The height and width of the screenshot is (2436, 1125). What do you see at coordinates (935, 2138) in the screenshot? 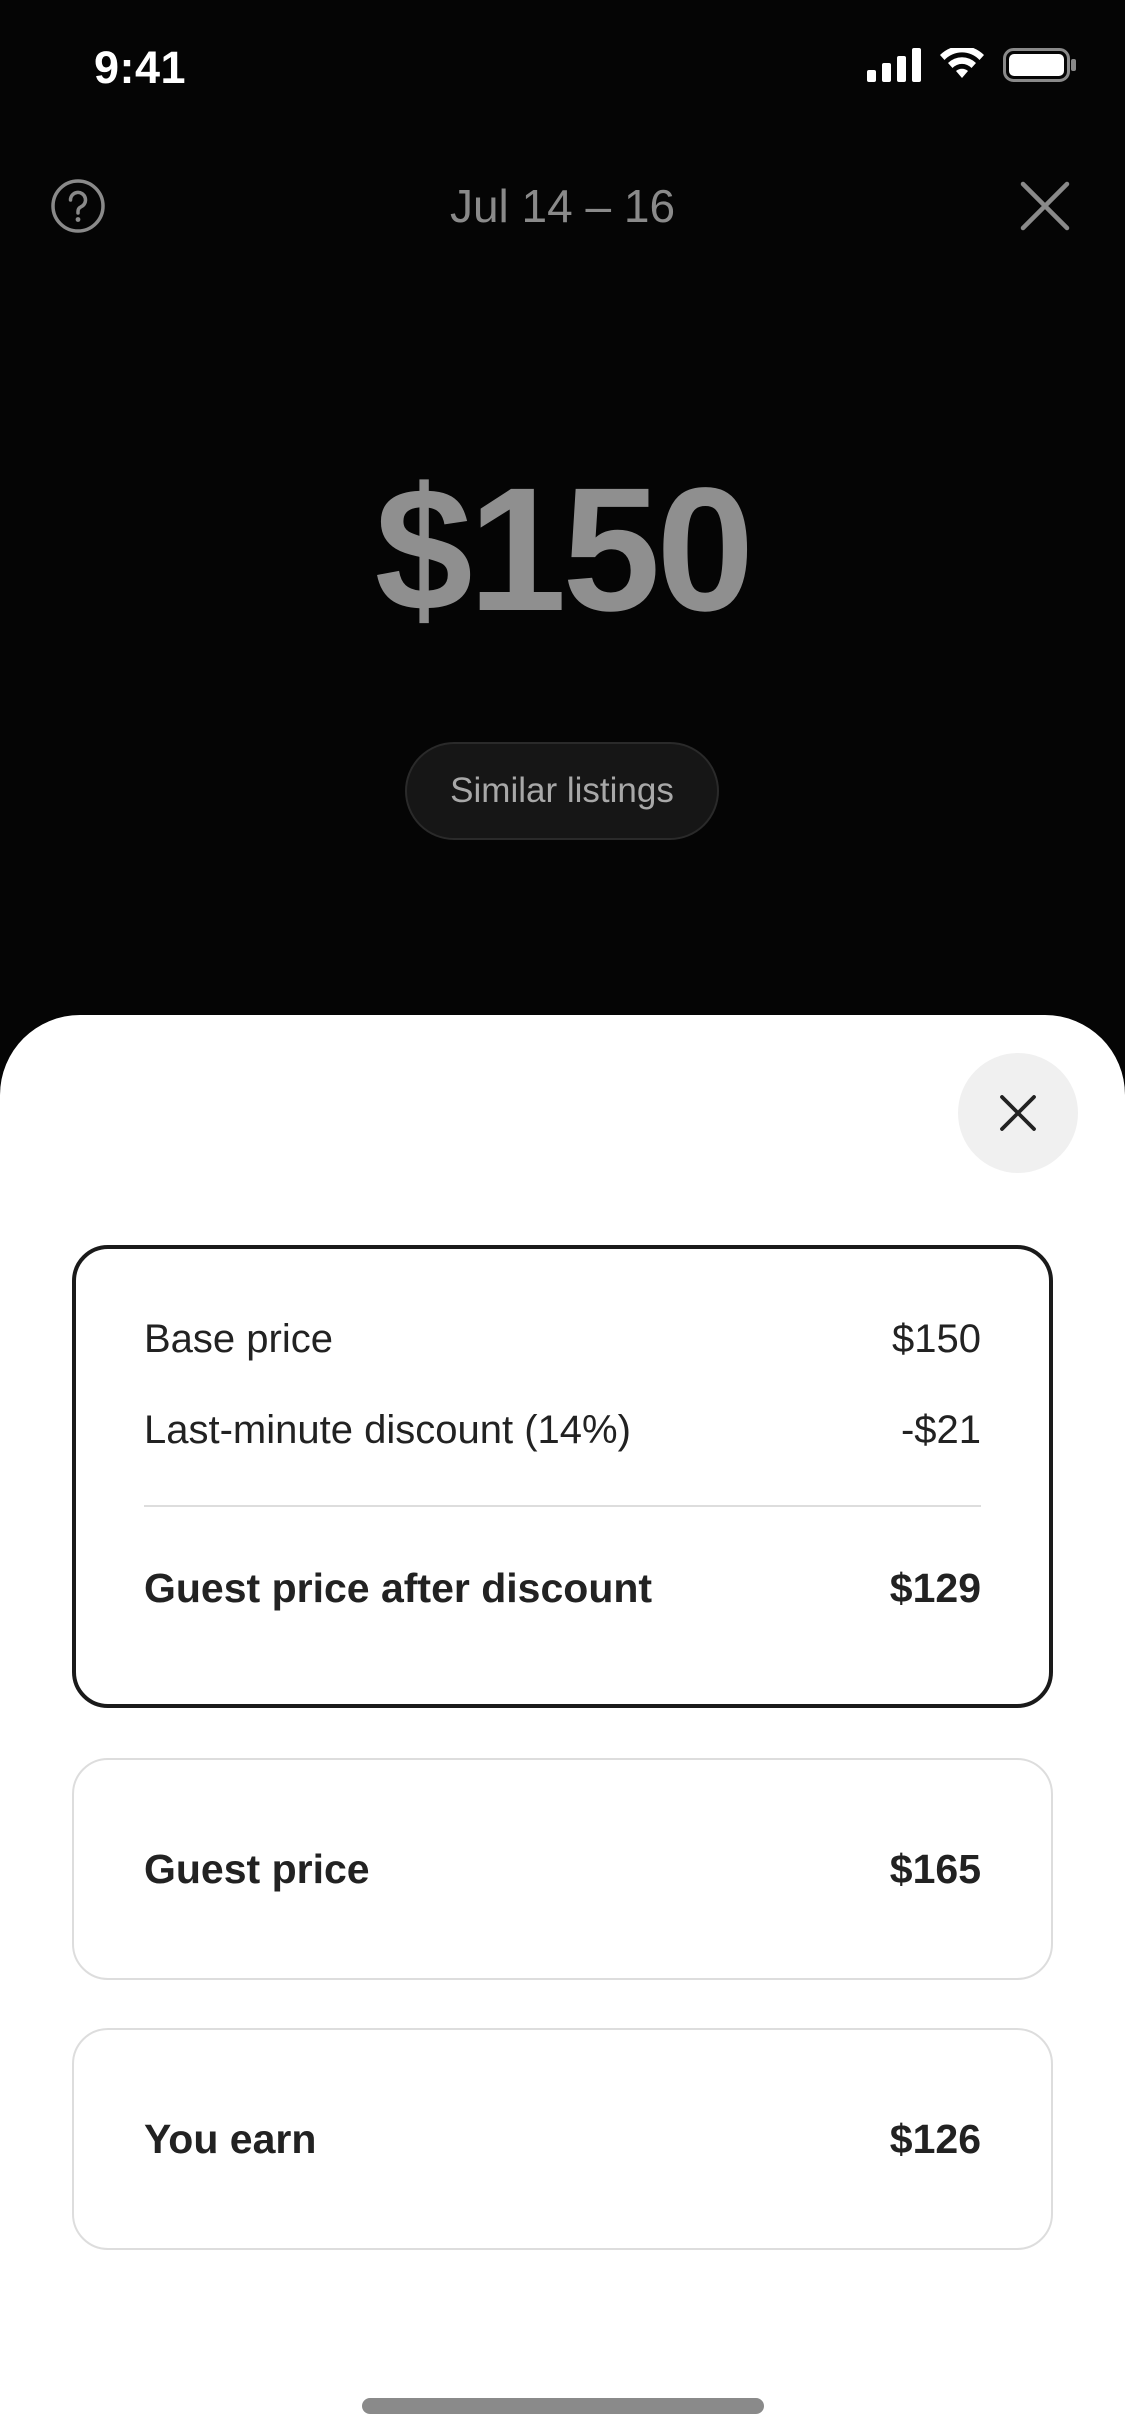
I see `you-earn-value: $126` at bounding box center [935, 2138].